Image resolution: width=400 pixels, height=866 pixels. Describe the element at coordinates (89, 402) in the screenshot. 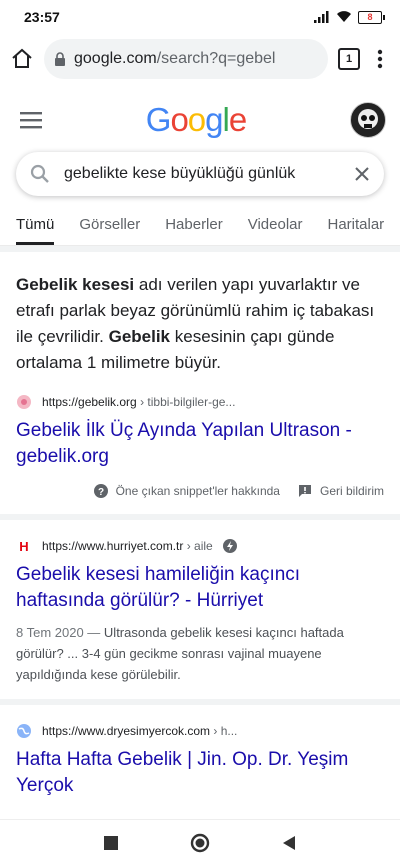

I see `cite-host: https://gebelik.org` at that location.